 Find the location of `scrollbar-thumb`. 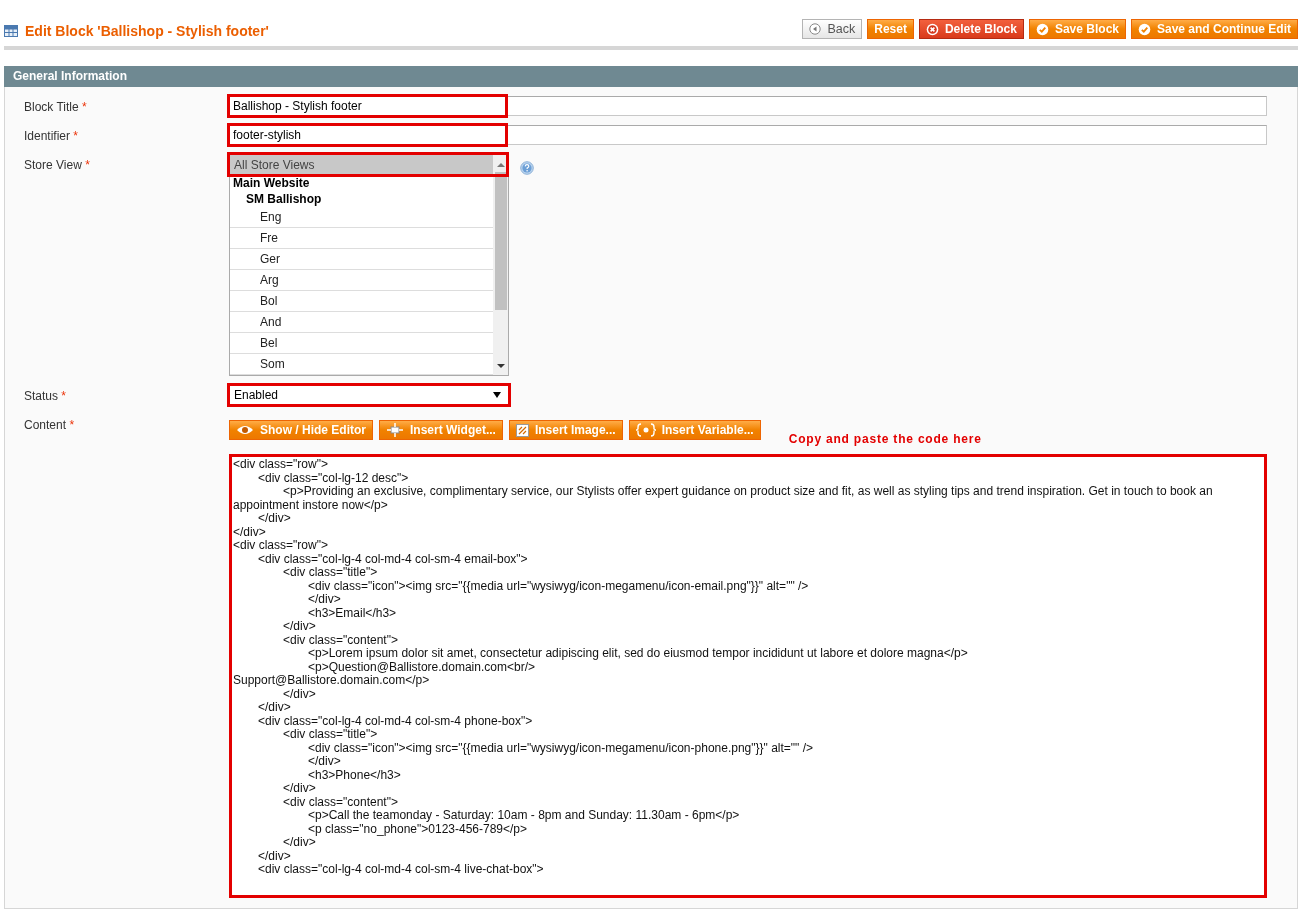

scrollbar-thumb is located at coordinates (500, 241).